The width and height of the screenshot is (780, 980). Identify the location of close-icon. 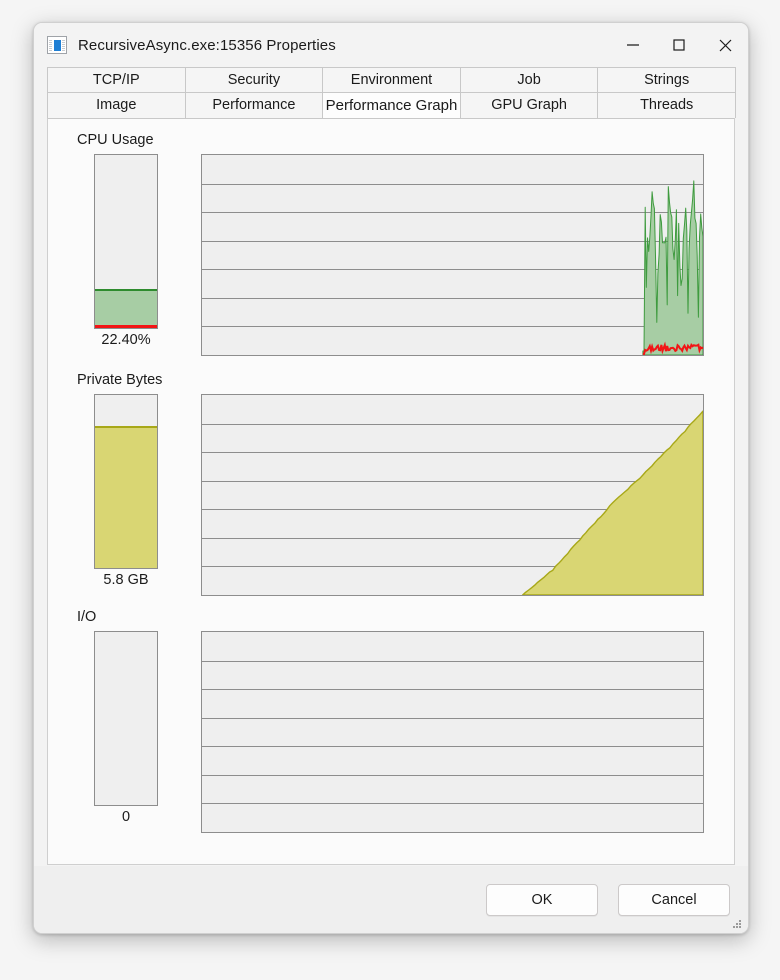
(725, 45).